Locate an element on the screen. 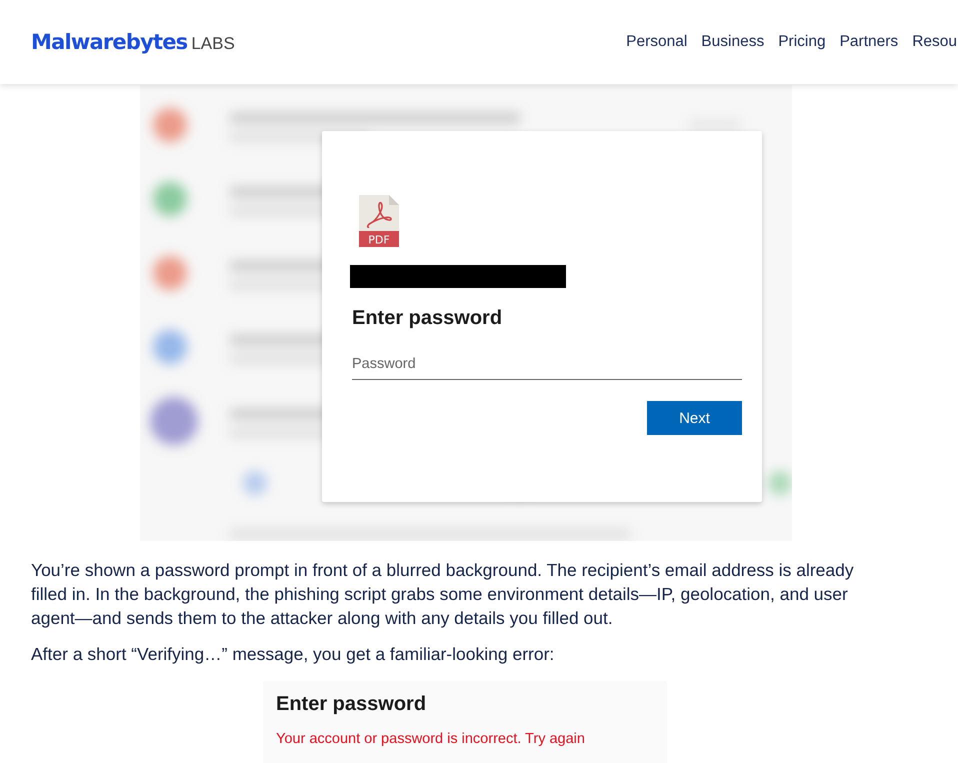 This screenshot has width=958, height=763. nav-link: Pricing is located at coordinates (802, 42).